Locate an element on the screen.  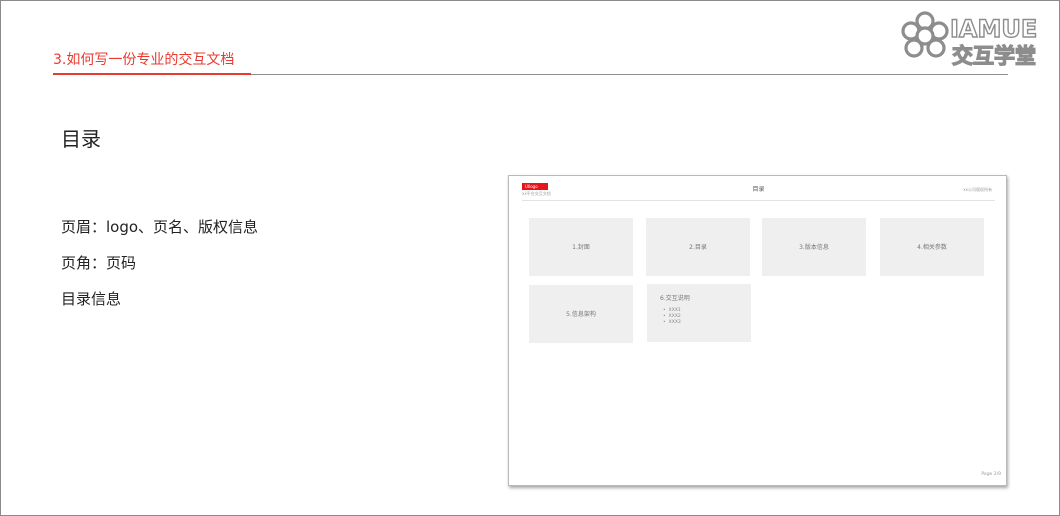
content-list: 页眉：logo、页名、版权信息 页角：页码 目录信息 is located at coordinates (159, 271).